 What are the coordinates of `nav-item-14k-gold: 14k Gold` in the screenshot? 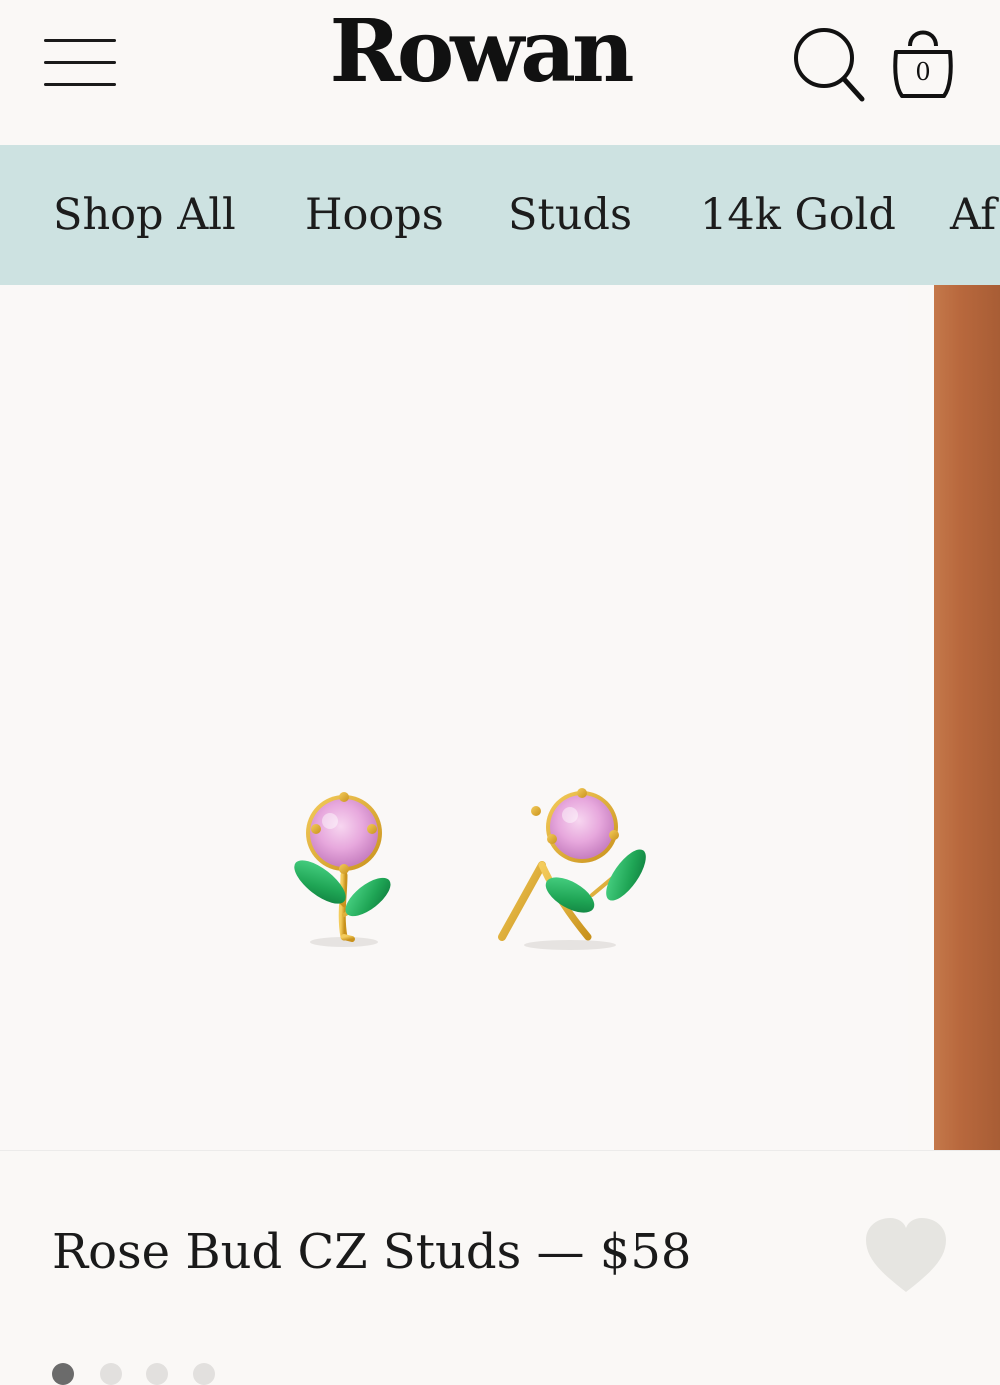 It's located at (798, 215).